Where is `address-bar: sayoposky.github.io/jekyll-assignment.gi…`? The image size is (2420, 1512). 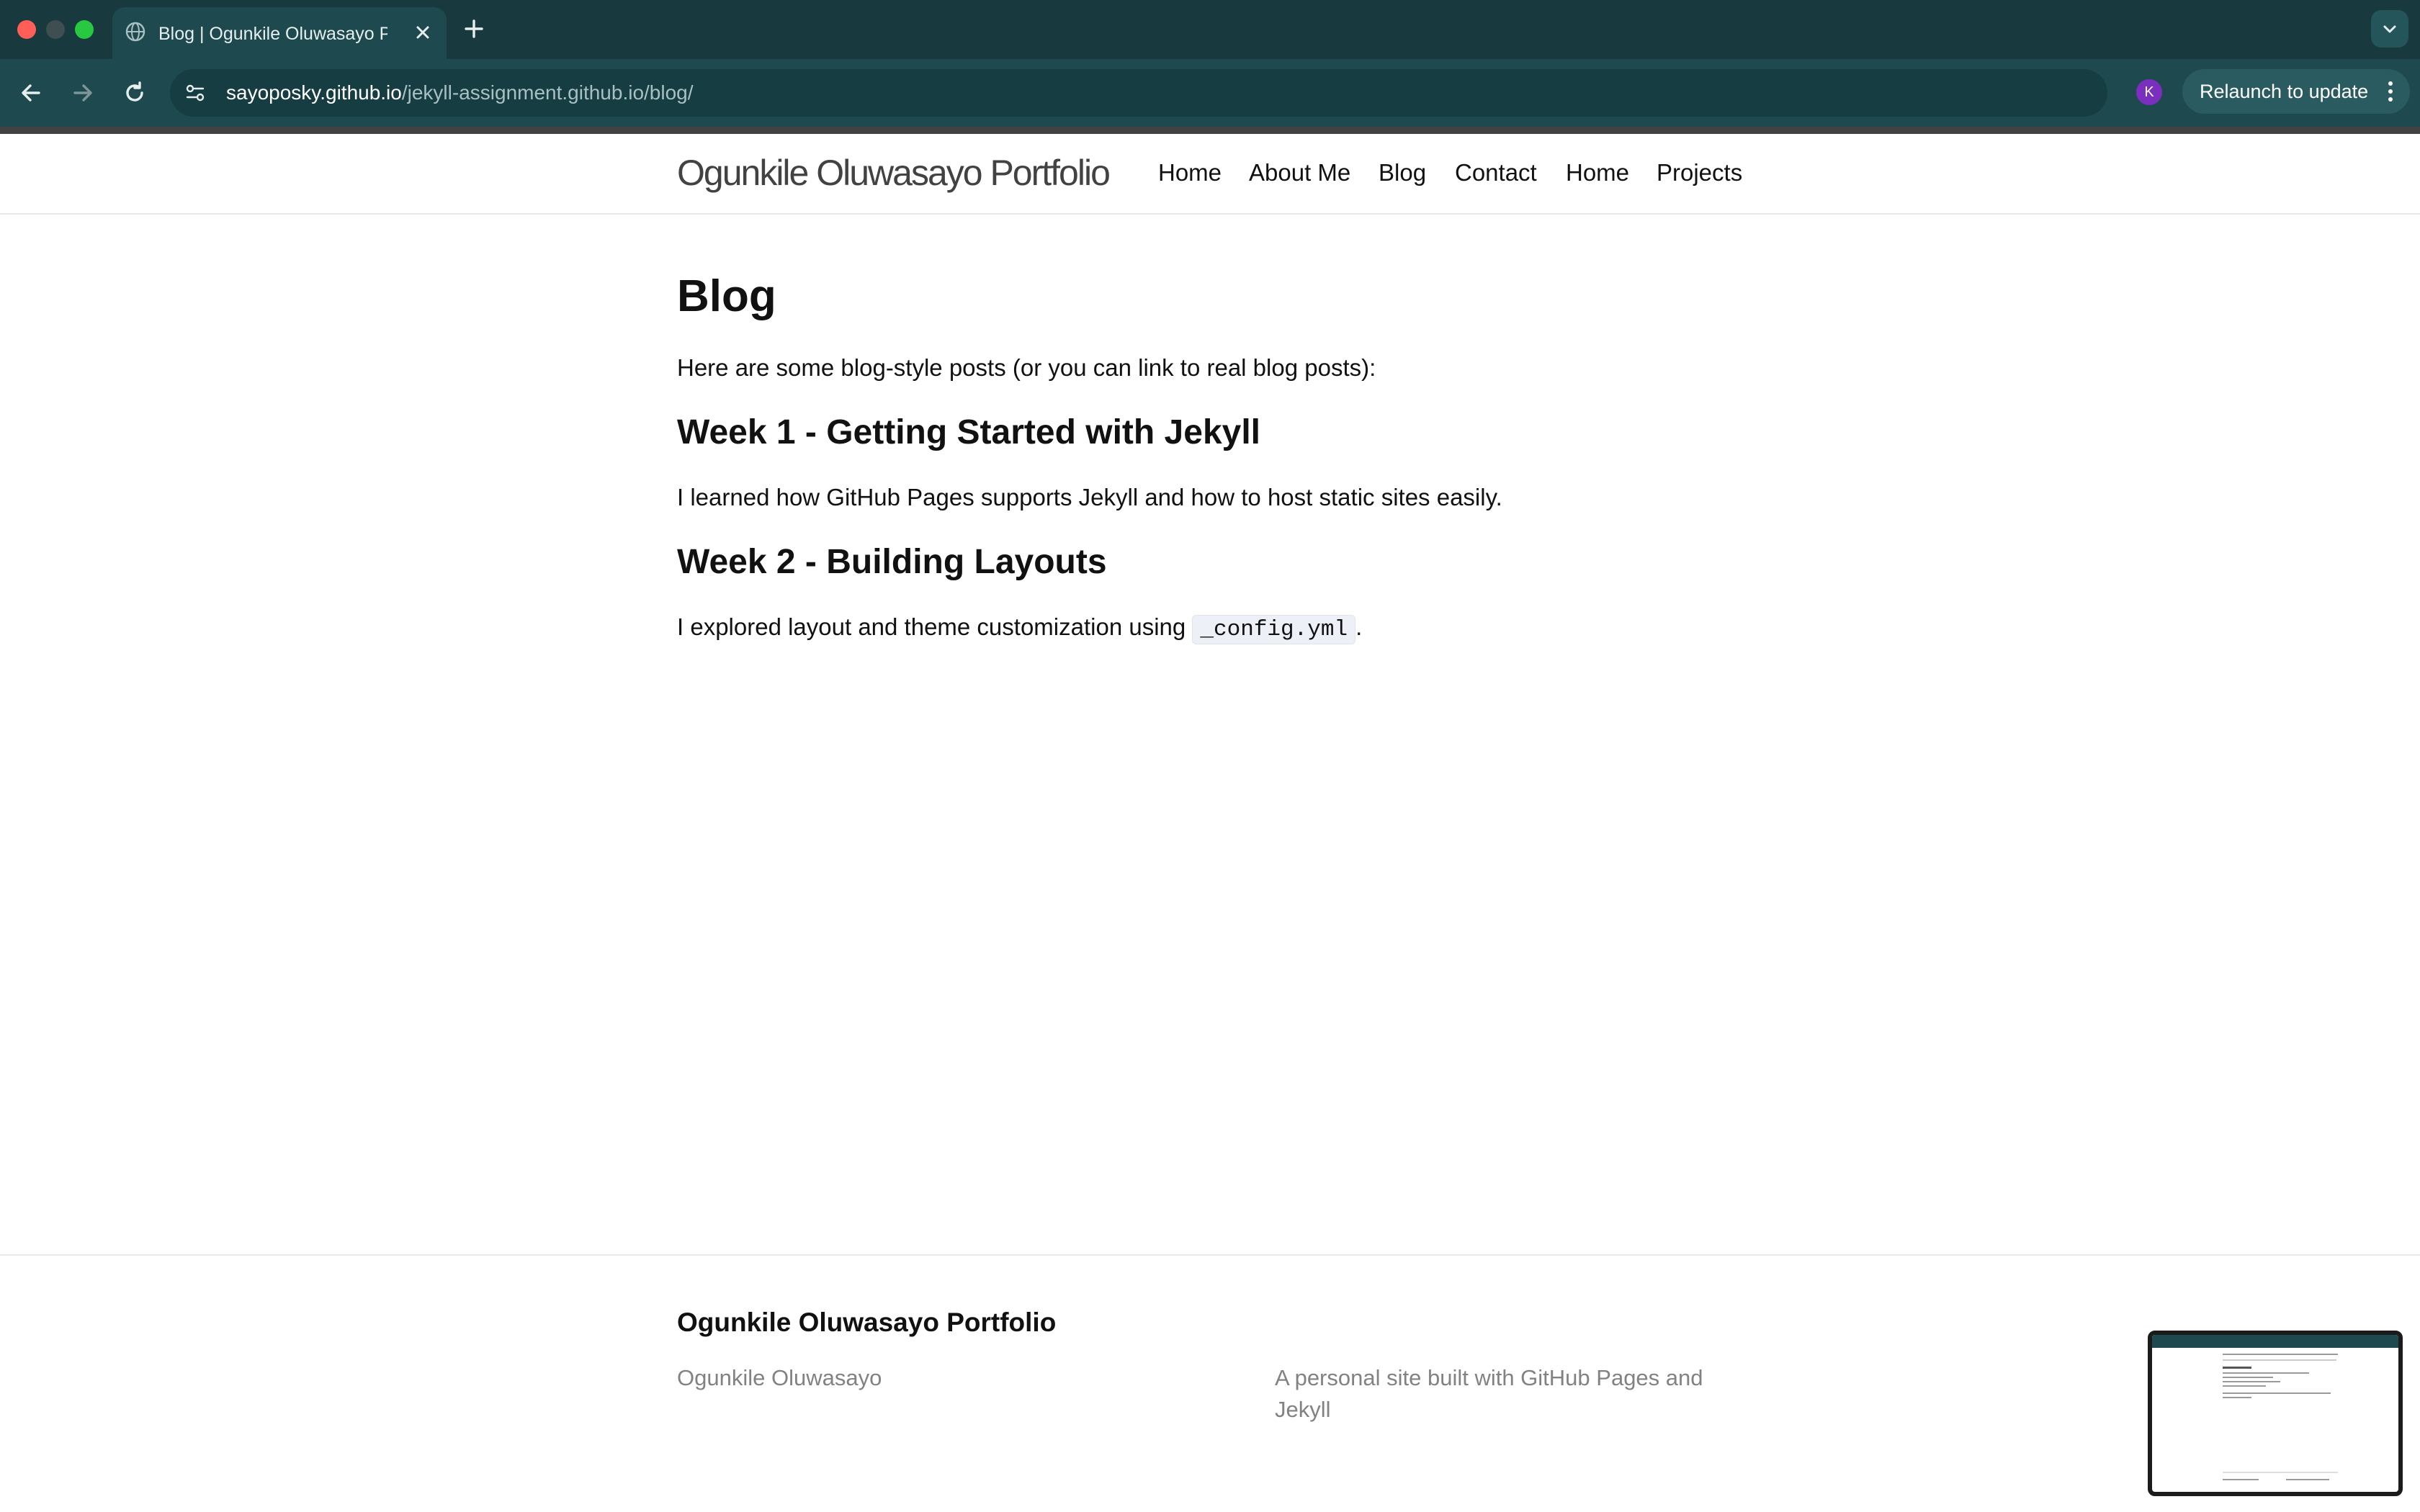 address-bar: sayoposky.github.io/jekyll-assignment.gi… is located at coordinates (1215, 93).